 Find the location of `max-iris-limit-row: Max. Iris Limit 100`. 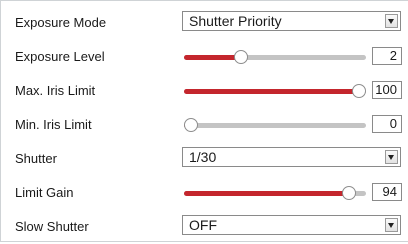

max-iris-limit-row: Max. Iris Limit 100 is located at coordinates (204, 91).